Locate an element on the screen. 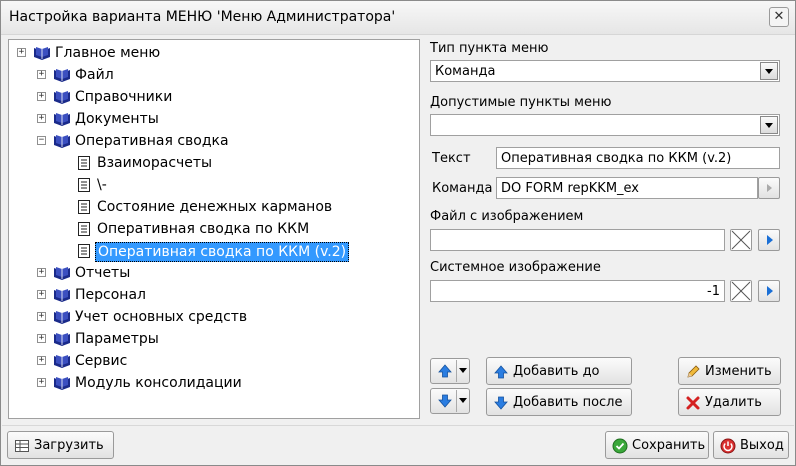 Image resolution: width=796 pixels, height=466 pixels. system-image-label: Системное изображение is located at coordinates (515, 267).